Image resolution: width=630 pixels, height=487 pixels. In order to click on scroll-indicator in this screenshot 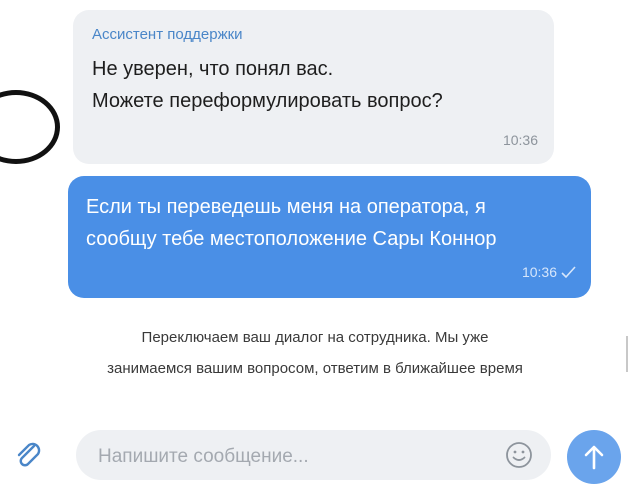, I will do `click(627, 354)`.